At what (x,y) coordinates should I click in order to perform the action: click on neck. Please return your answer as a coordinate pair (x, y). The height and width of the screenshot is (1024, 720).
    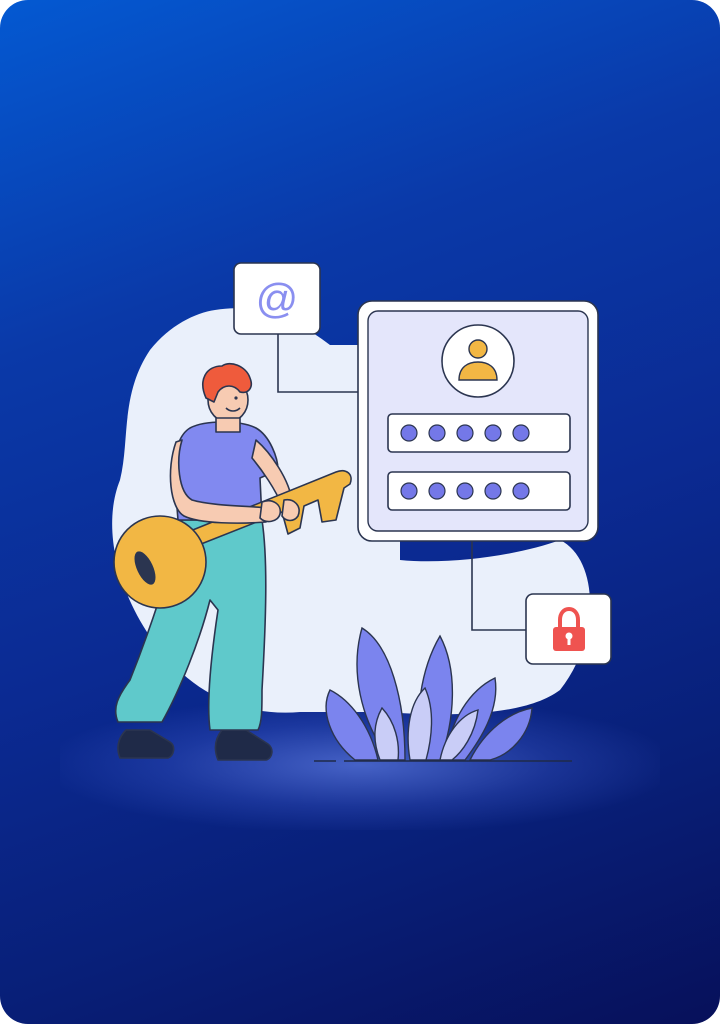
    Looking at the image, I should click on (228, 425).